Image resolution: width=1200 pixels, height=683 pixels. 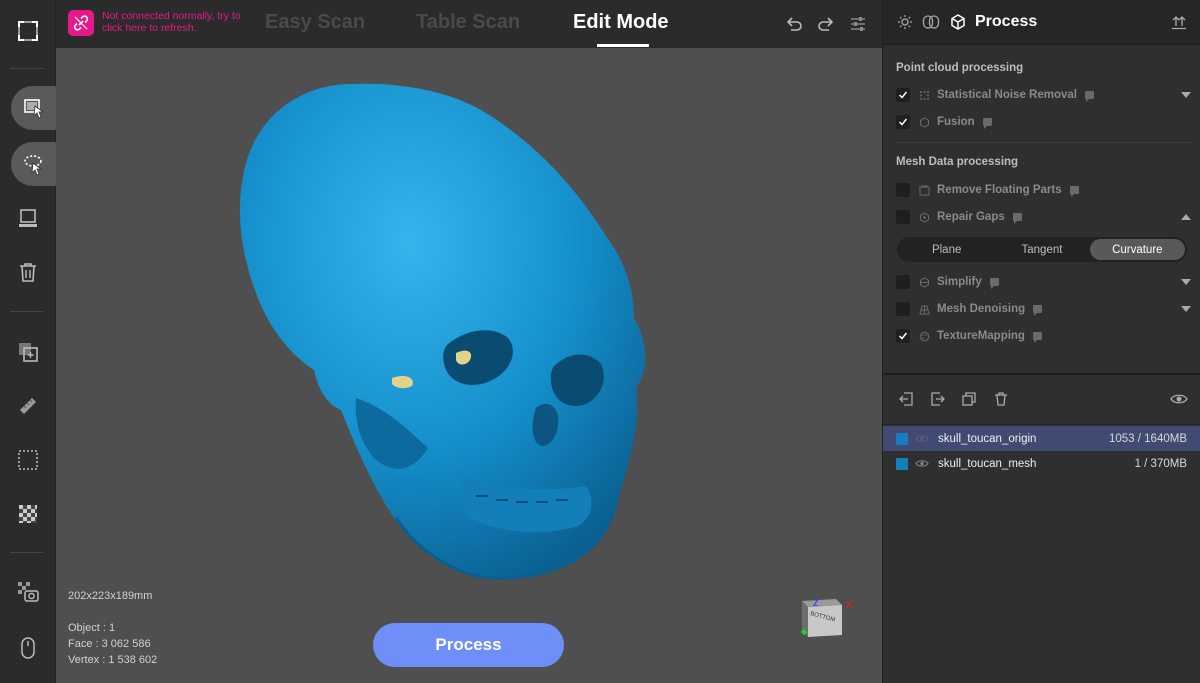 I want to click on navcube-z-label: Z, so click(x=816, y=603).